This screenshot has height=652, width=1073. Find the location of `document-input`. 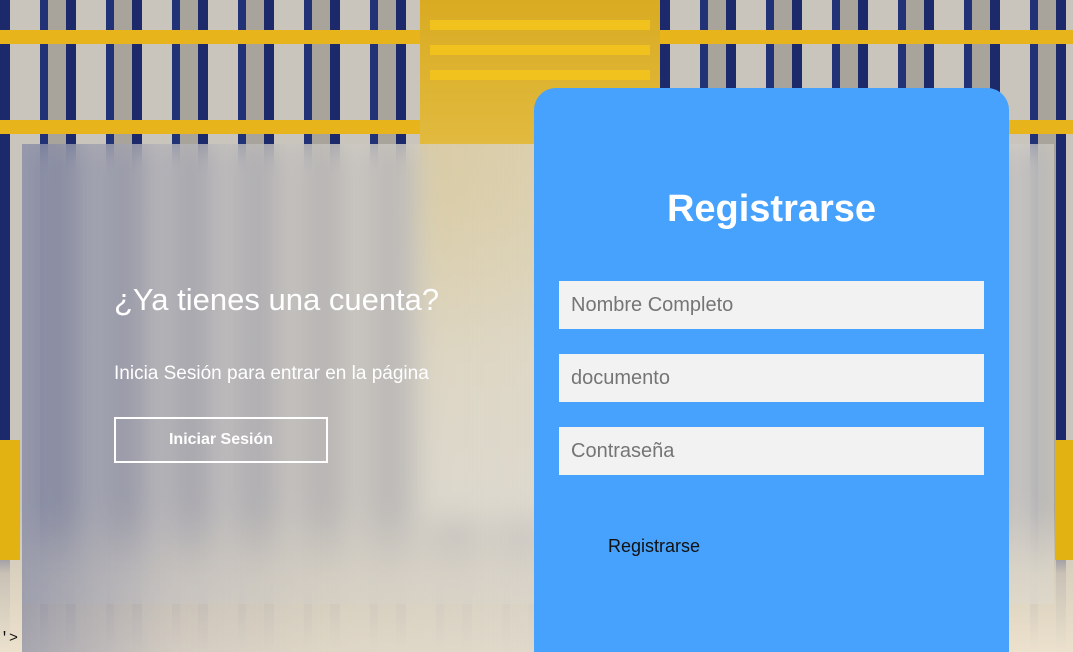

document-input is located at coordinates (771, 378).